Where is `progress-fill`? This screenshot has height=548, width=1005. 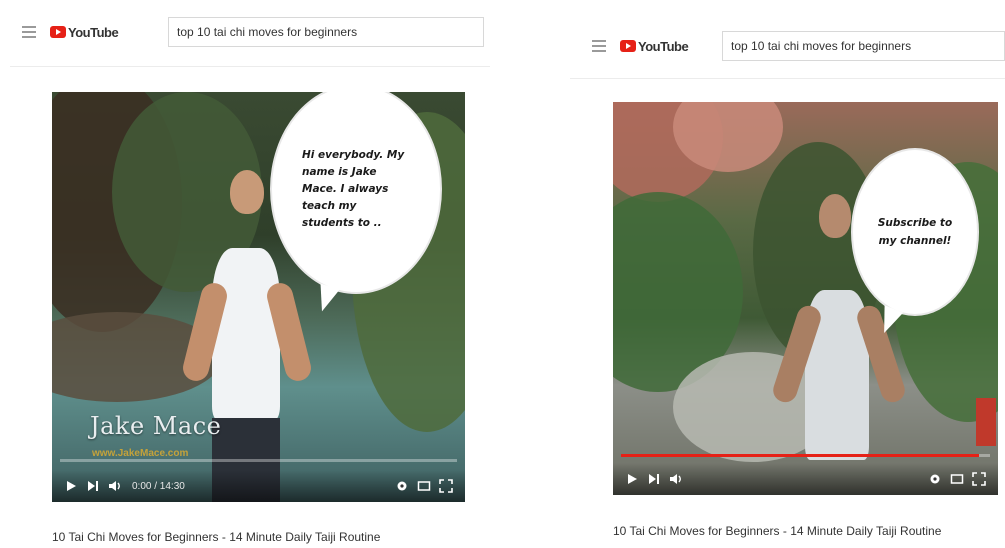 progress-fill is located at coordinates (800, 455).